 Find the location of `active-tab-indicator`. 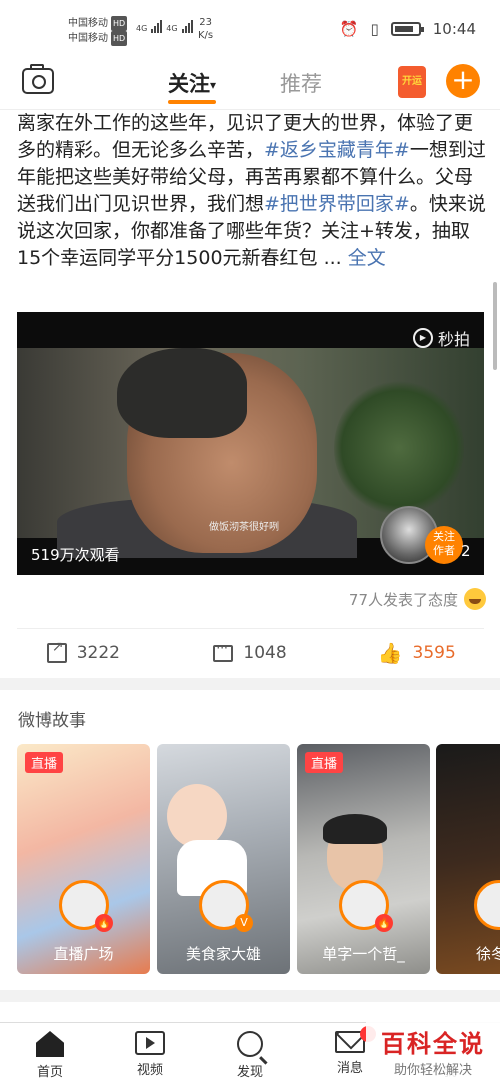

active-tab-indicator is located at coordinates (192, 102).